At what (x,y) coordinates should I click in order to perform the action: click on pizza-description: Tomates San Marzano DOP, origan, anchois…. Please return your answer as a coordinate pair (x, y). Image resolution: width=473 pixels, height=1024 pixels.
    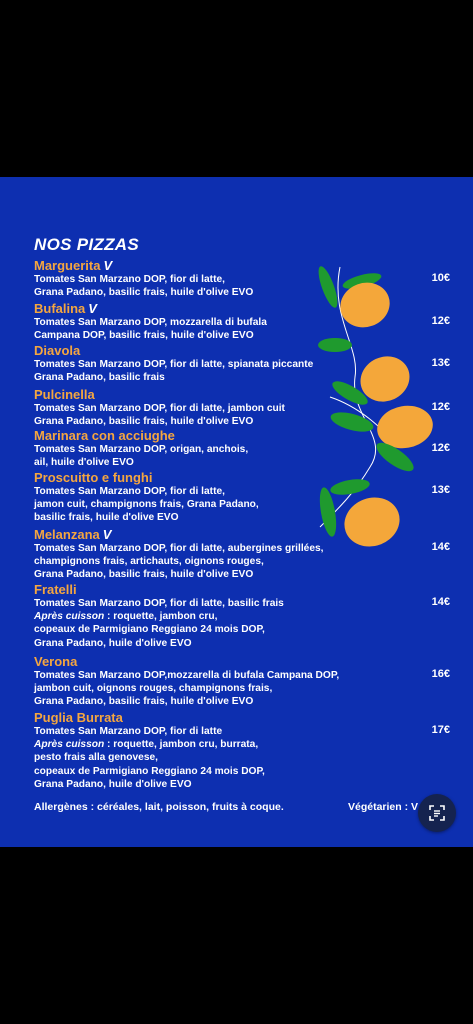
    Looking at the image, I should click on (199, 456).